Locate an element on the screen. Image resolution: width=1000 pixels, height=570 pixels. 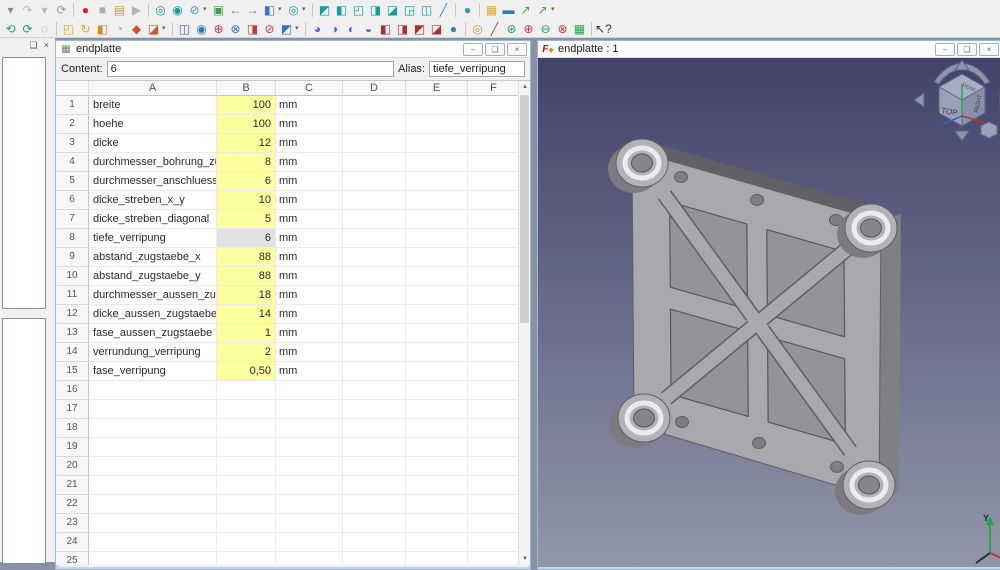
cell-b12: 14 is located at coordinates (246, 314).